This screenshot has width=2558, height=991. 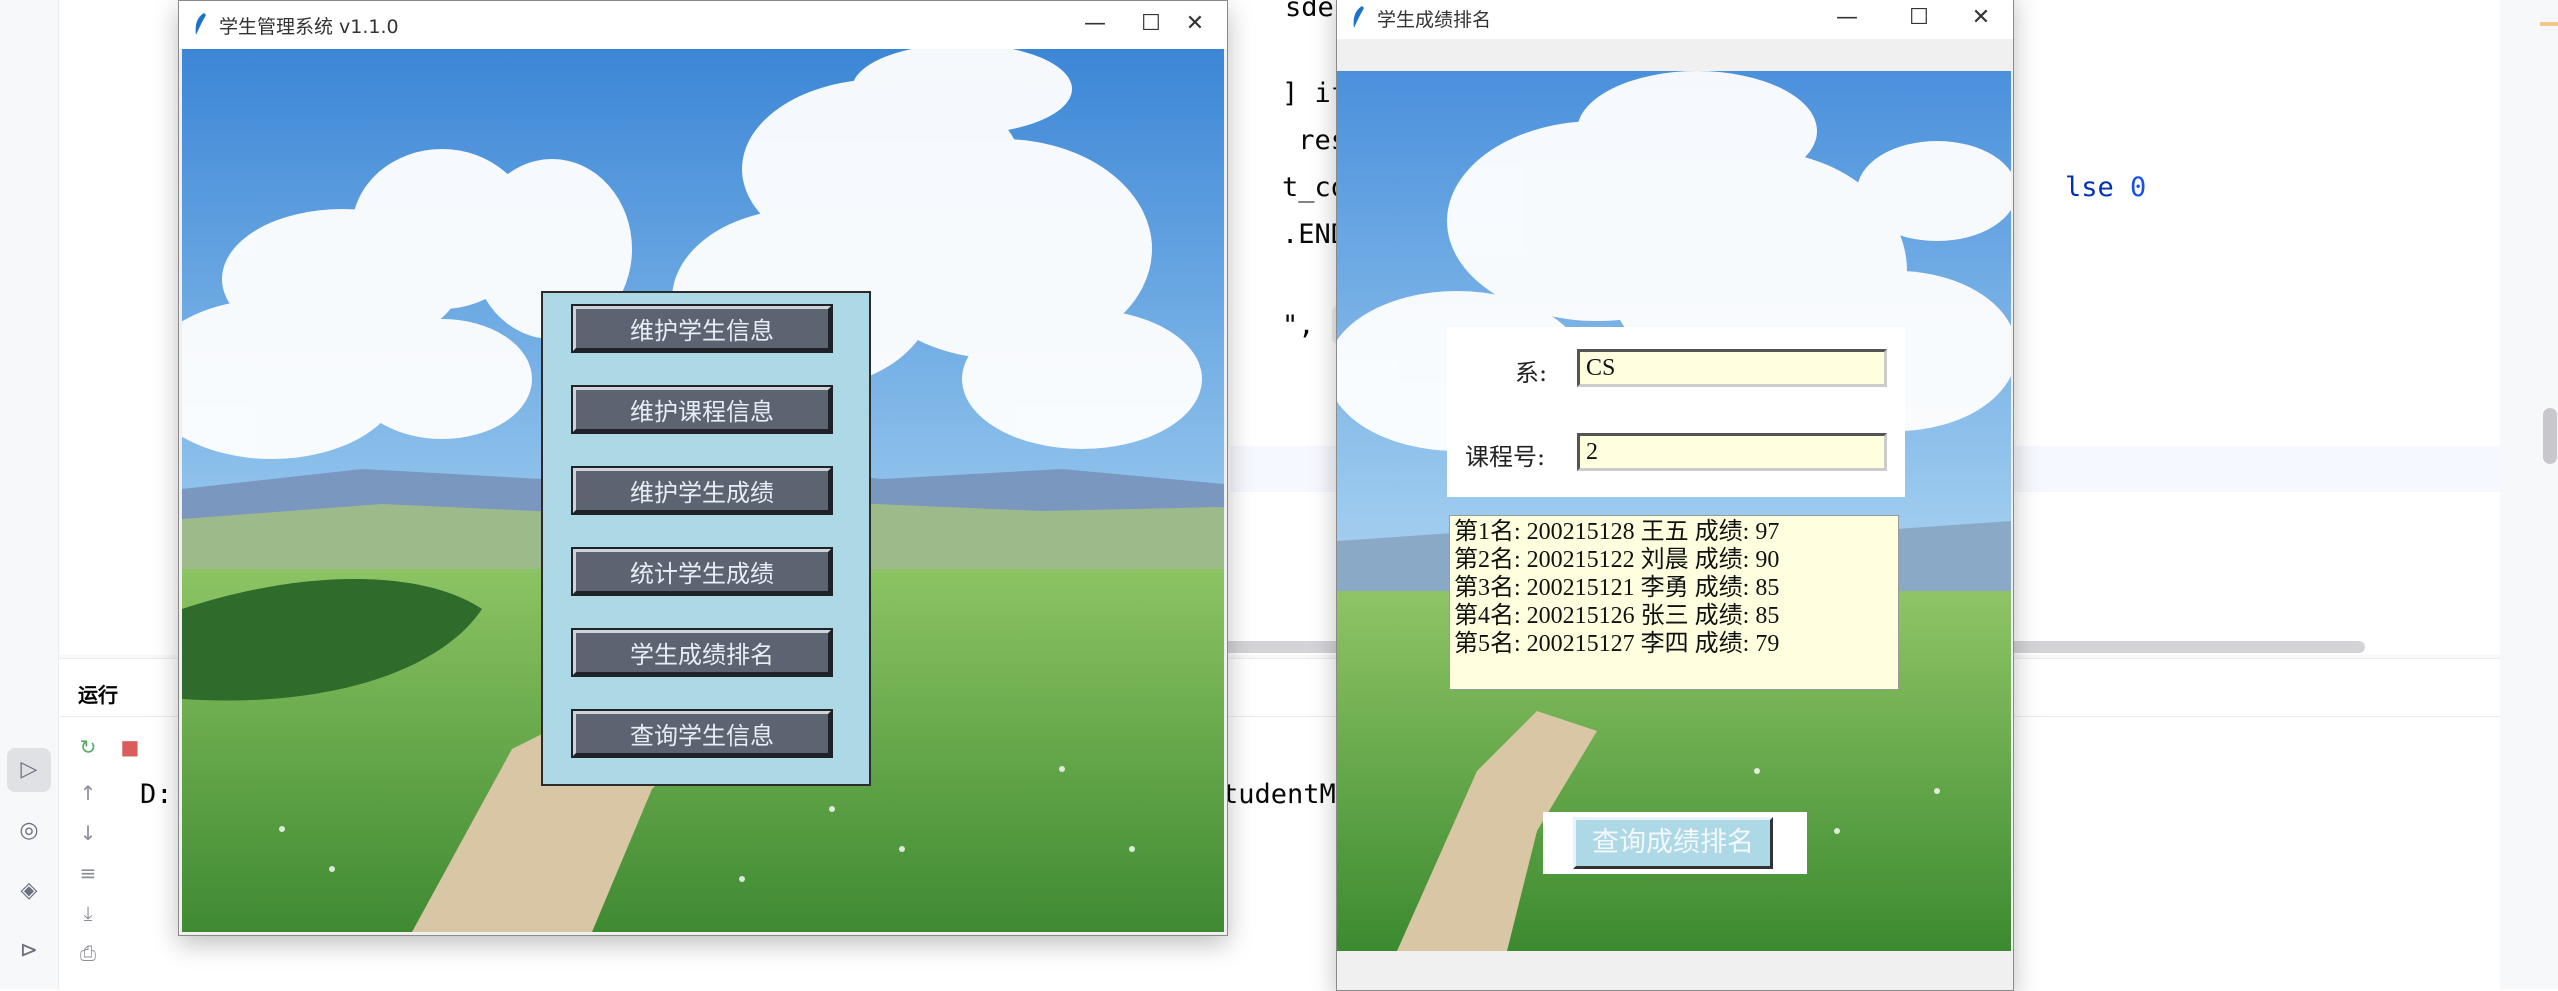 What do you see at coordinates (29, 951) in the screenshot?
I see `services-icon: ⊳` at bounding box center [29, 951].